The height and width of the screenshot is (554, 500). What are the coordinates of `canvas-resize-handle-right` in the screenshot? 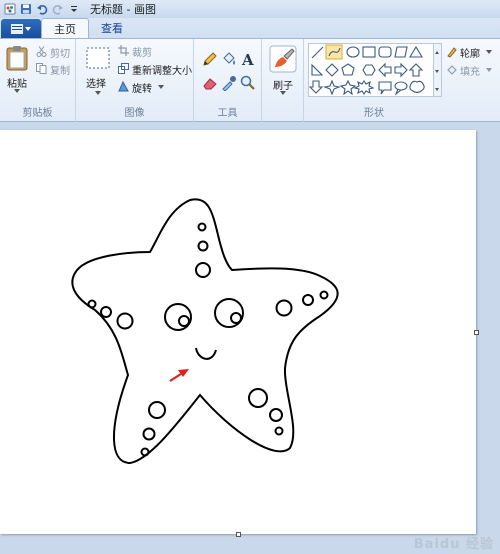 It's located at (476, 332).